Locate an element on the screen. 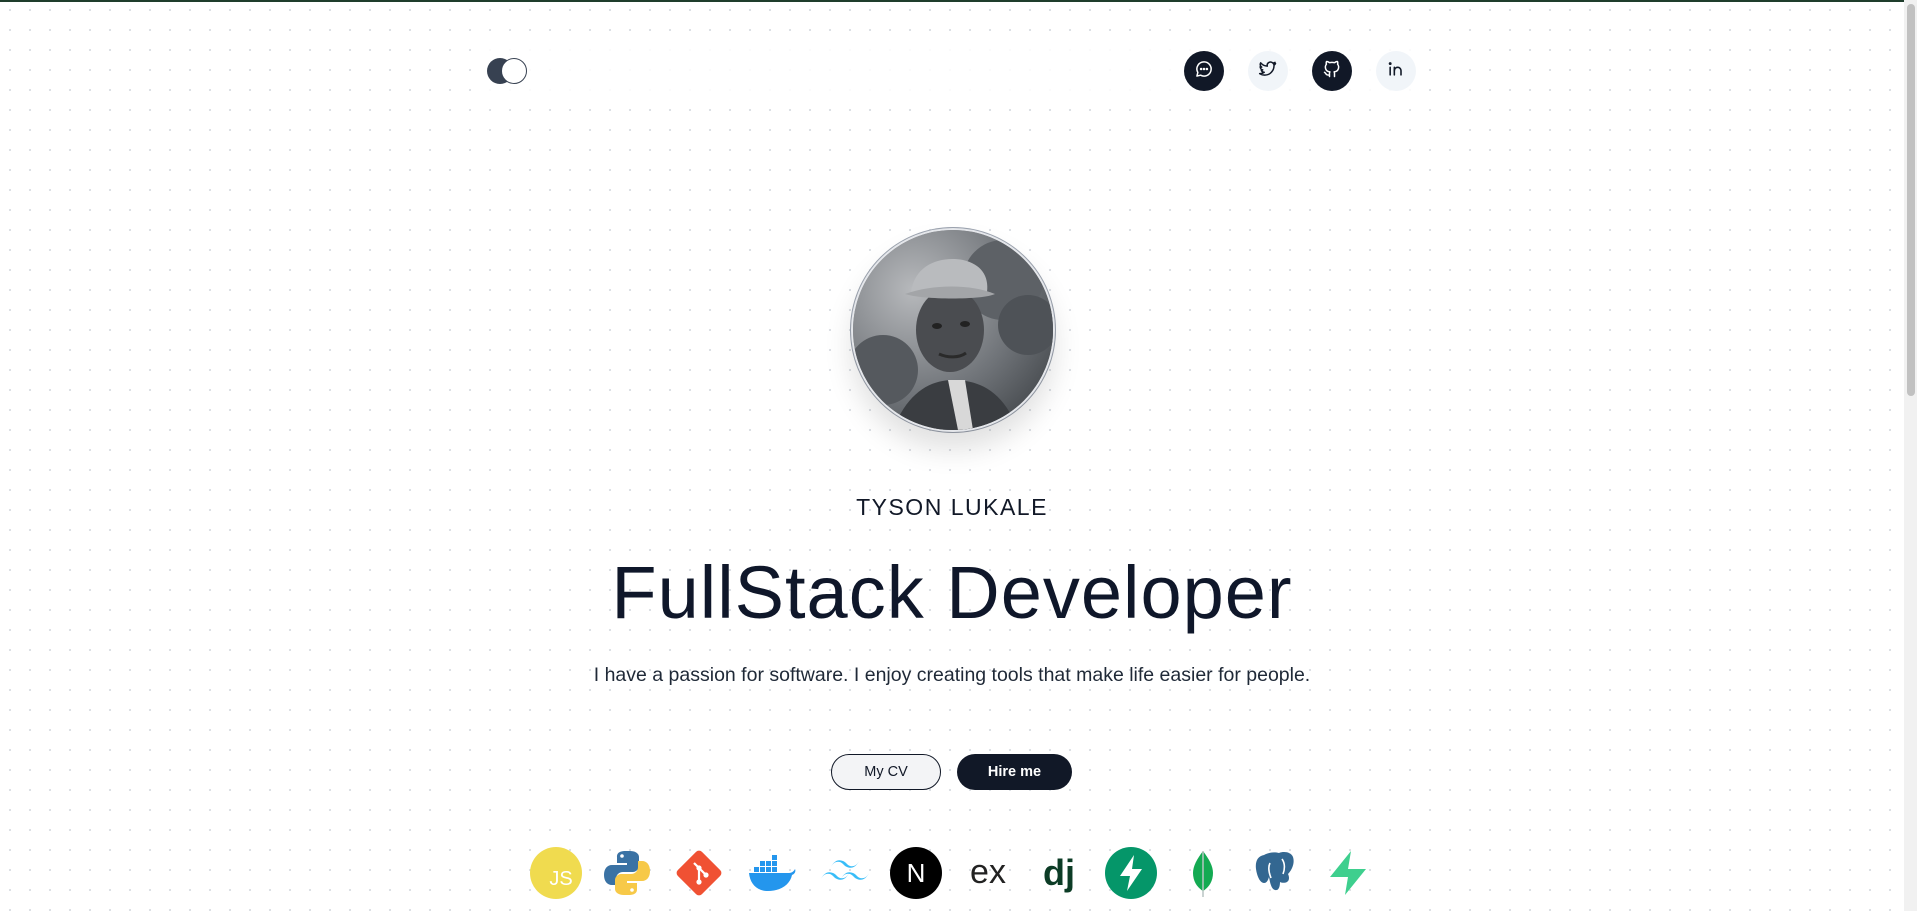  svg-text: dj is located at coordinates (1059, 872).